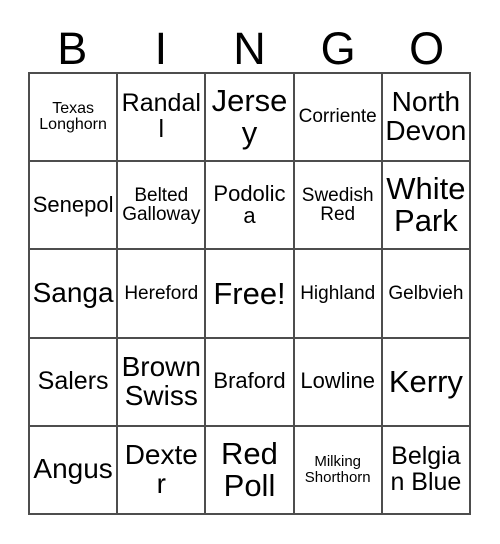  I want to click on bingo-cell-label: Red Poll, so click(249, 469).